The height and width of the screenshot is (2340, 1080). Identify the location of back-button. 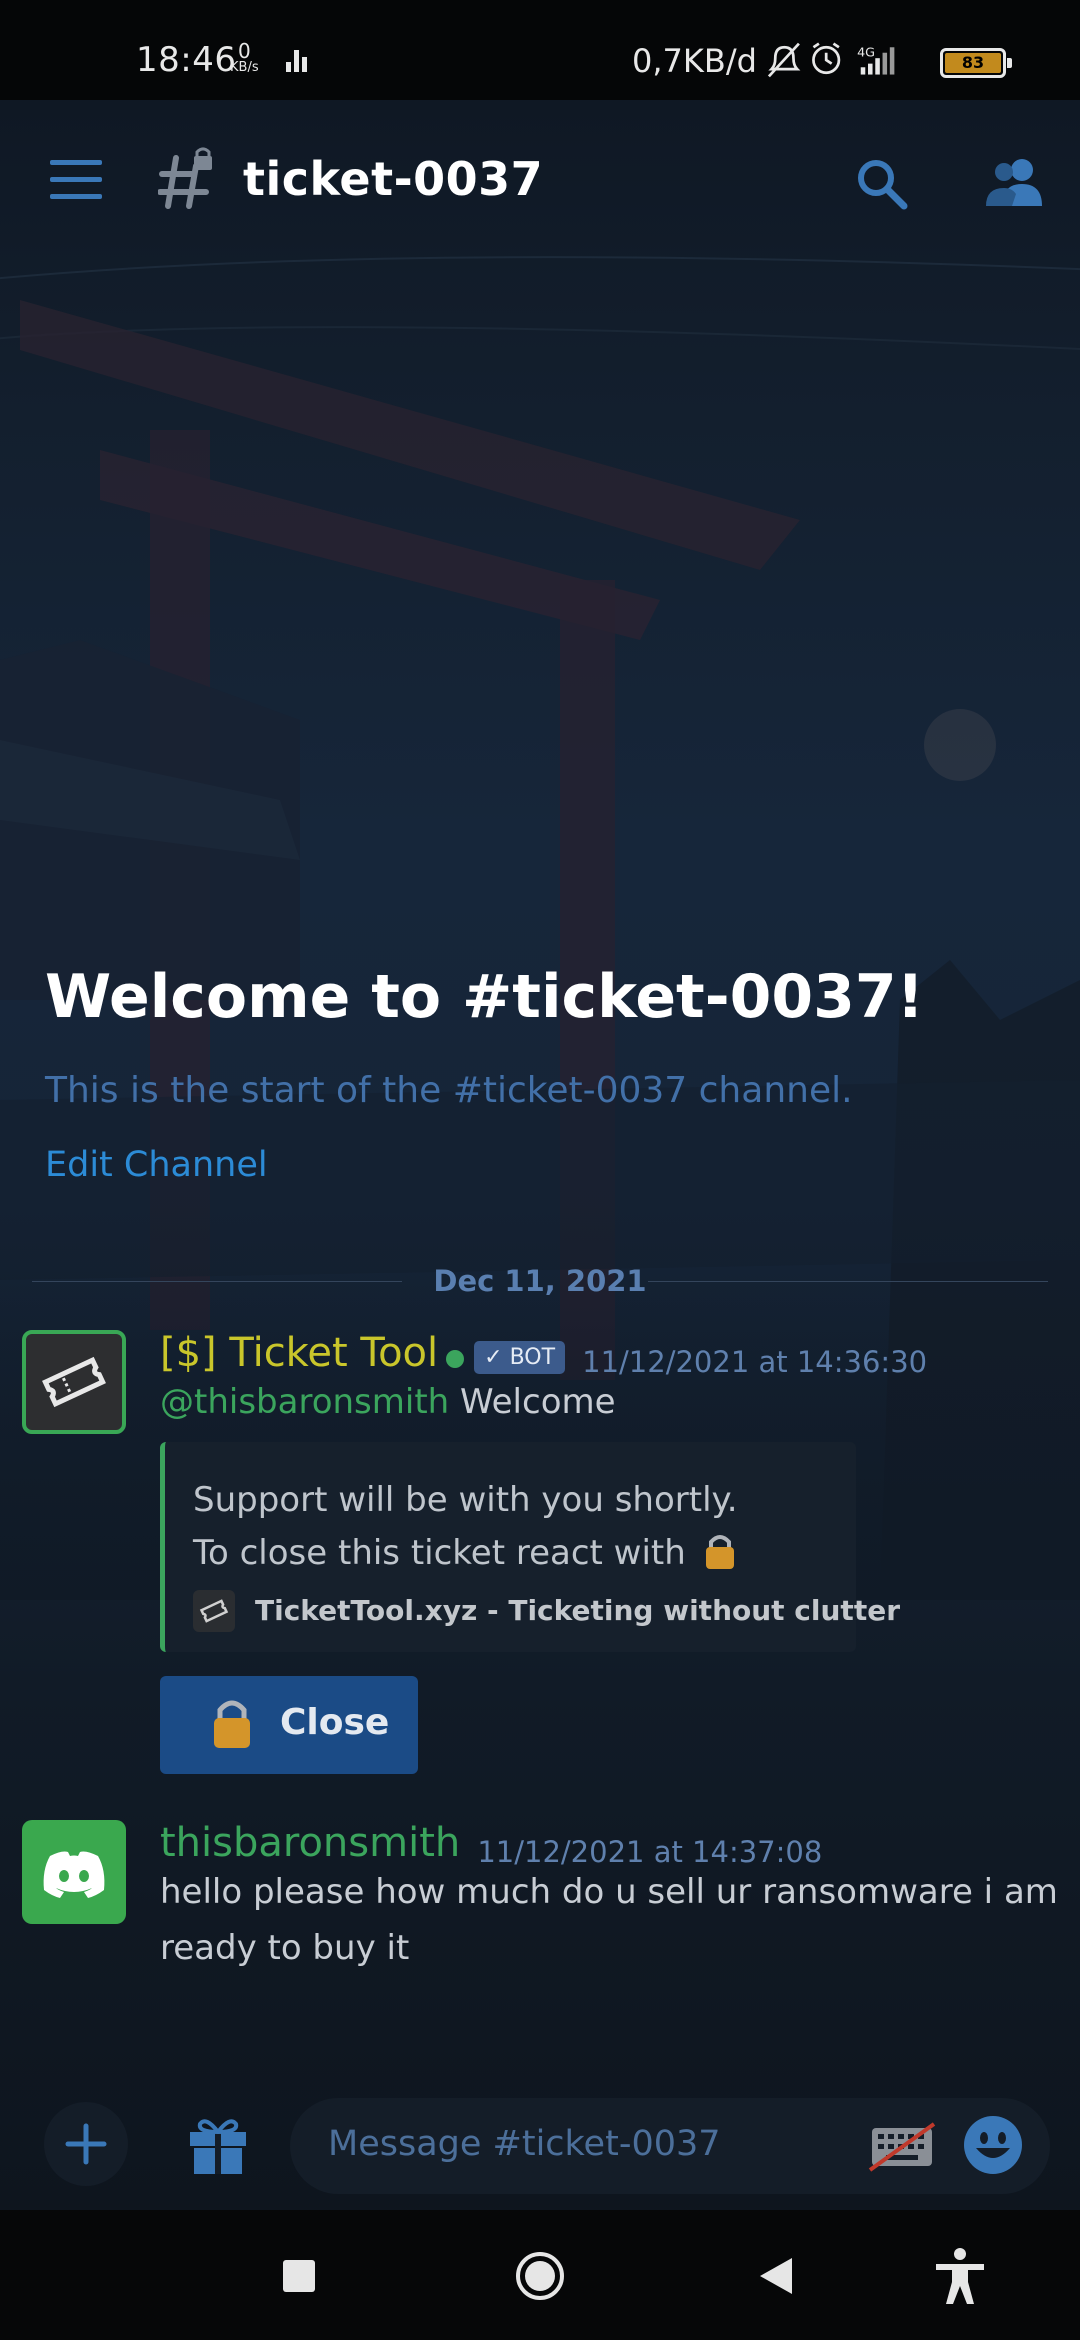
(776, 2276).